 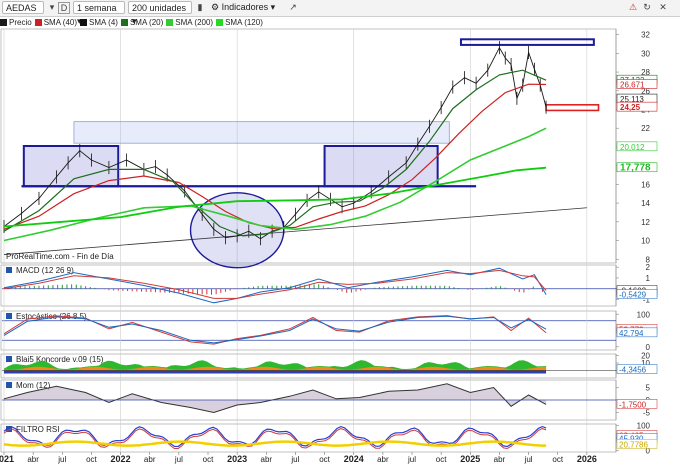 I want to click on price-label: 26,671, so click(x=632, y=84).